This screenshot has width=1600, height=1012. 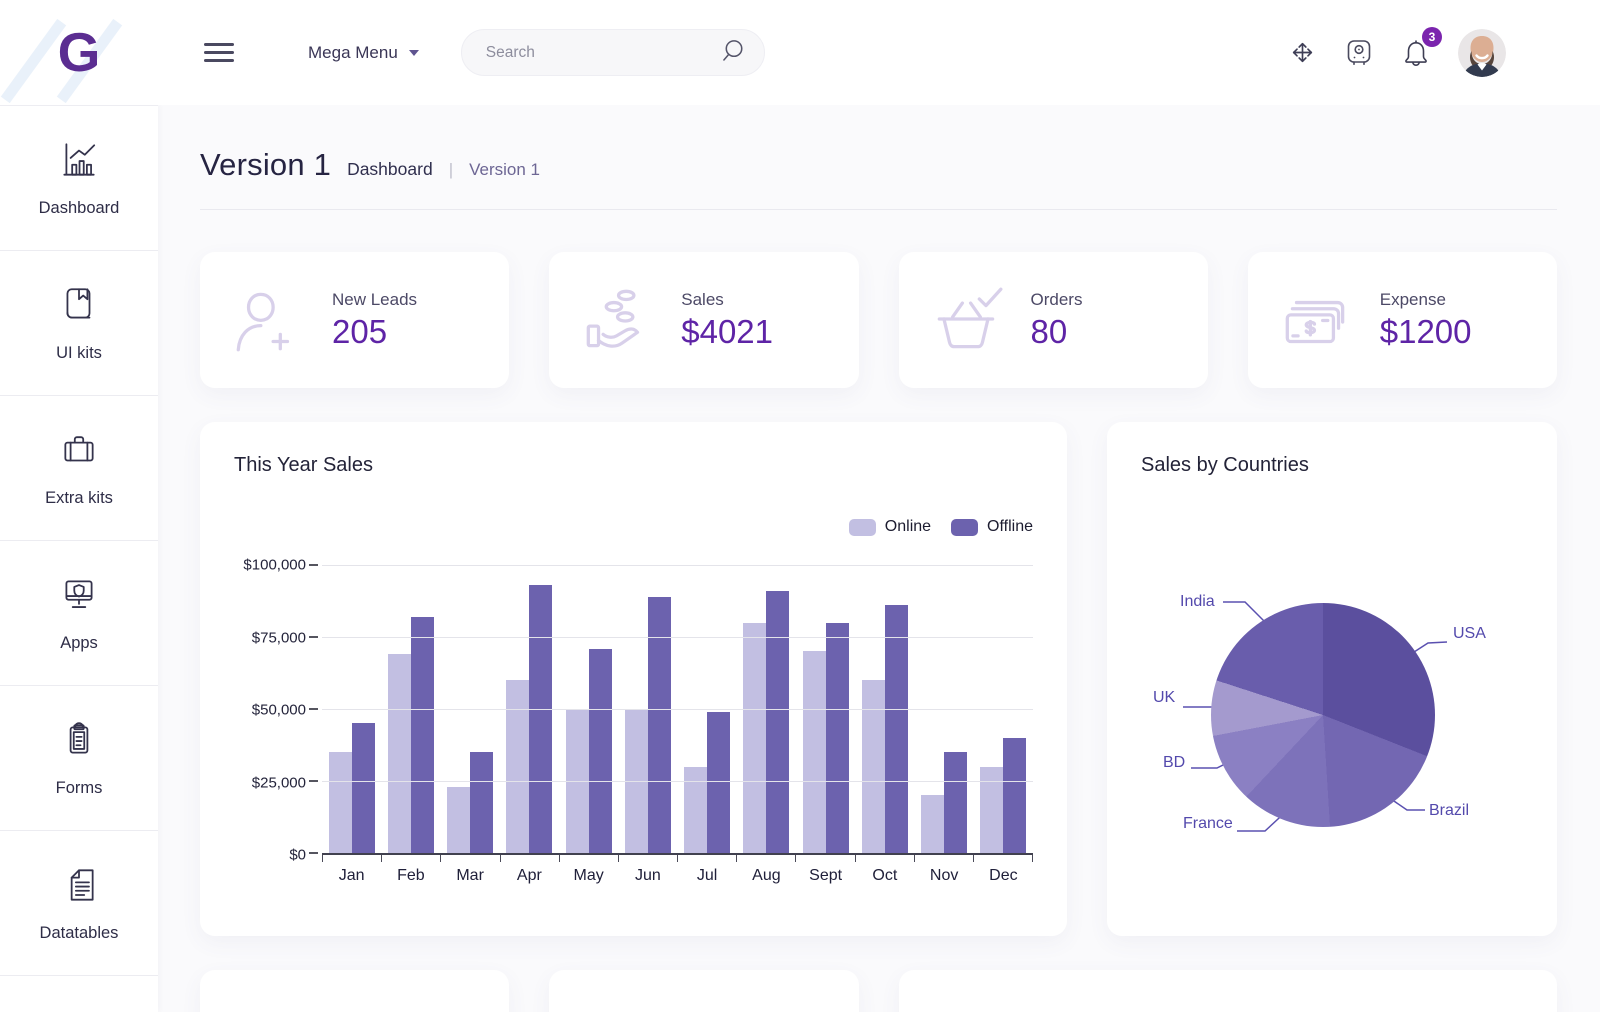 What do you see at coordinates (297, 855) in the screenshot?
I see `y-axis-label: $0` at bounding box center [297, 855].